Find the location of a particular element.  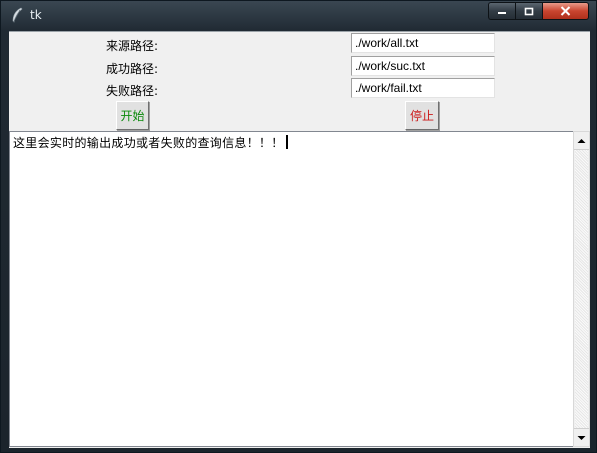

text-cursor is located at coordinates (286, 142).